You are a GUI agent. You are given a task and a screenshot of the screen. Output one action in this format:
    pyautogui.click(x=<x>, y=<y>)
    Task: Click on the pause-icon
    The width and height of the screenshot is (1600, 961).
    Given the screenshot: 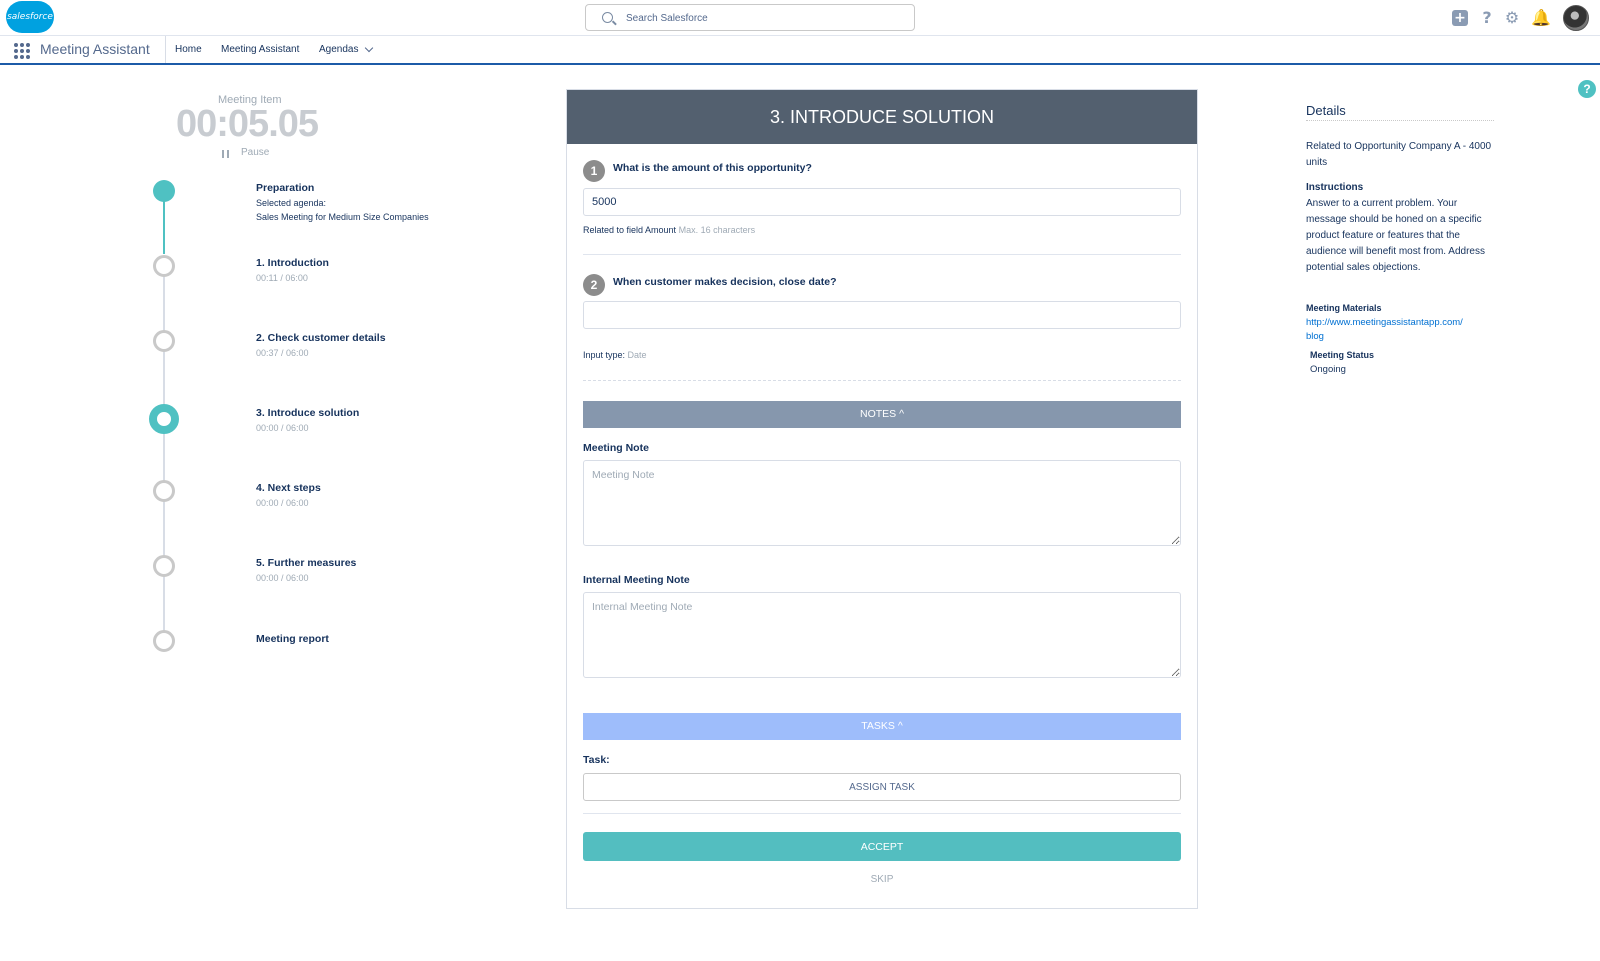 What is the action you would take?
    pyautogui.click(x=225, y=154)
    